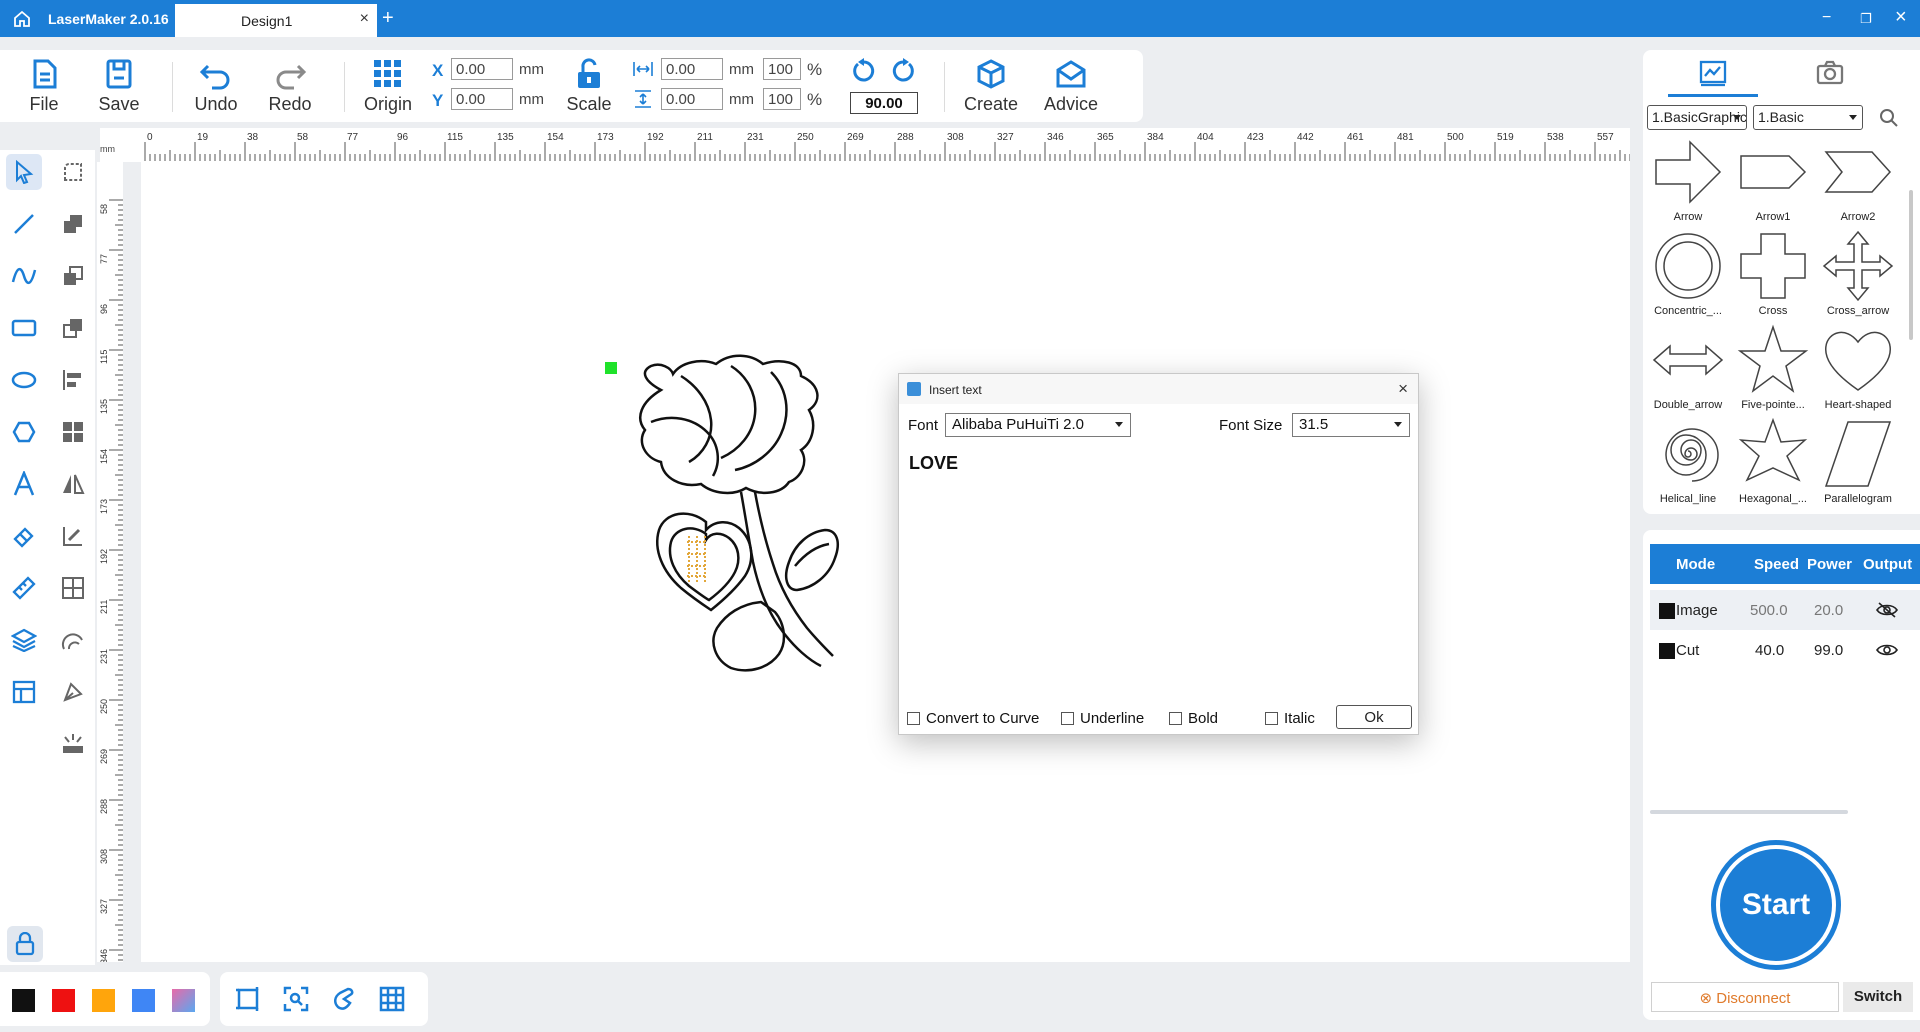 The width and height of the screenshot is (1920, 1032). Describe the element at coordinates (1773, 277) in the screenshot. I see `shape-cross: Cross` at that location.